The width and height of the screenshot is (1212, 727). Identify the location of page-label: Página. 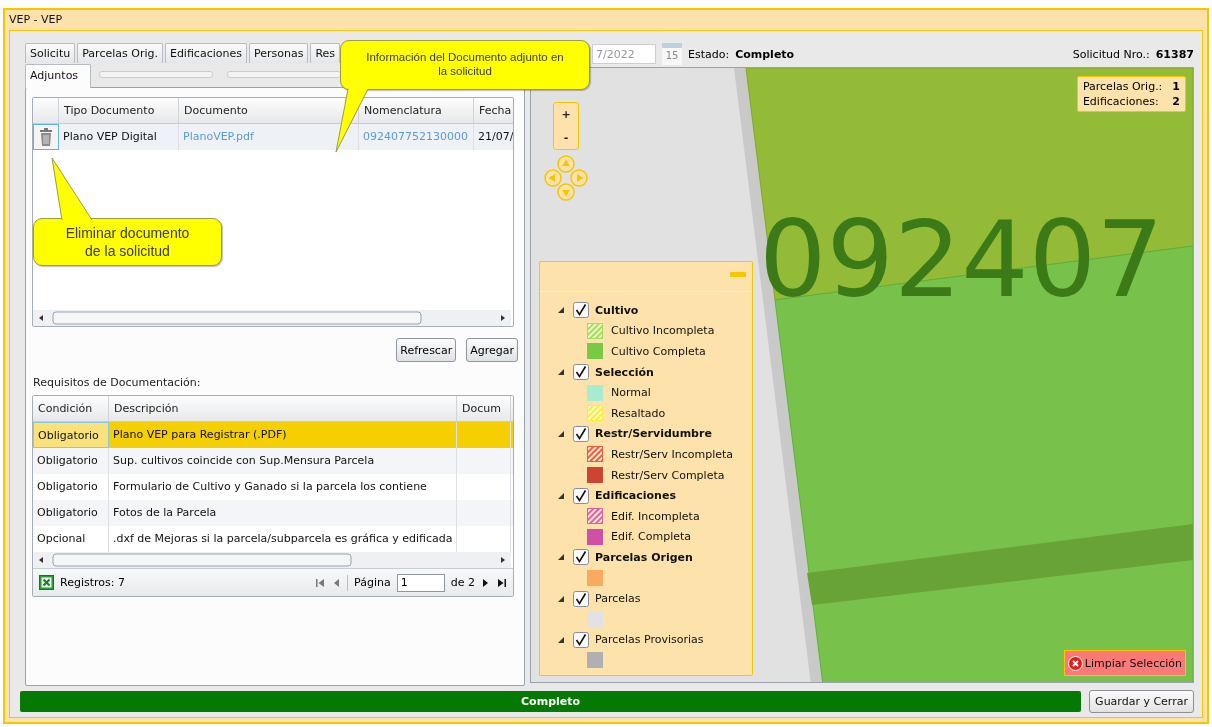
(372, 582).